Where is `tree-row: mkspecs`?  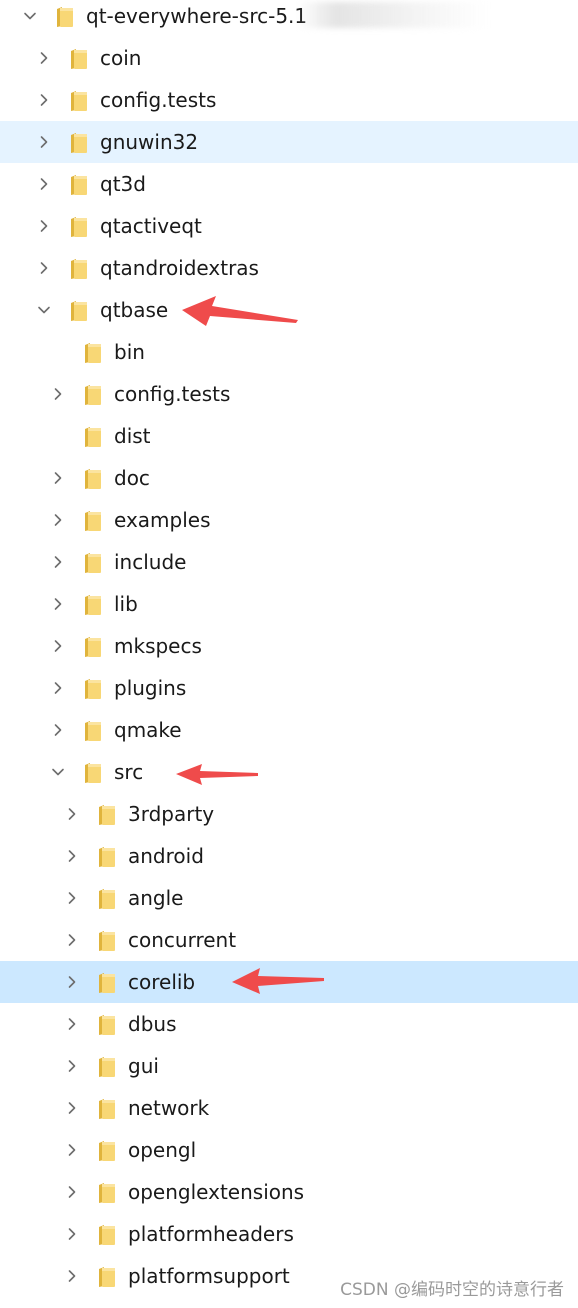 tree-row: mkspecs is located at coordinates (289, 646).